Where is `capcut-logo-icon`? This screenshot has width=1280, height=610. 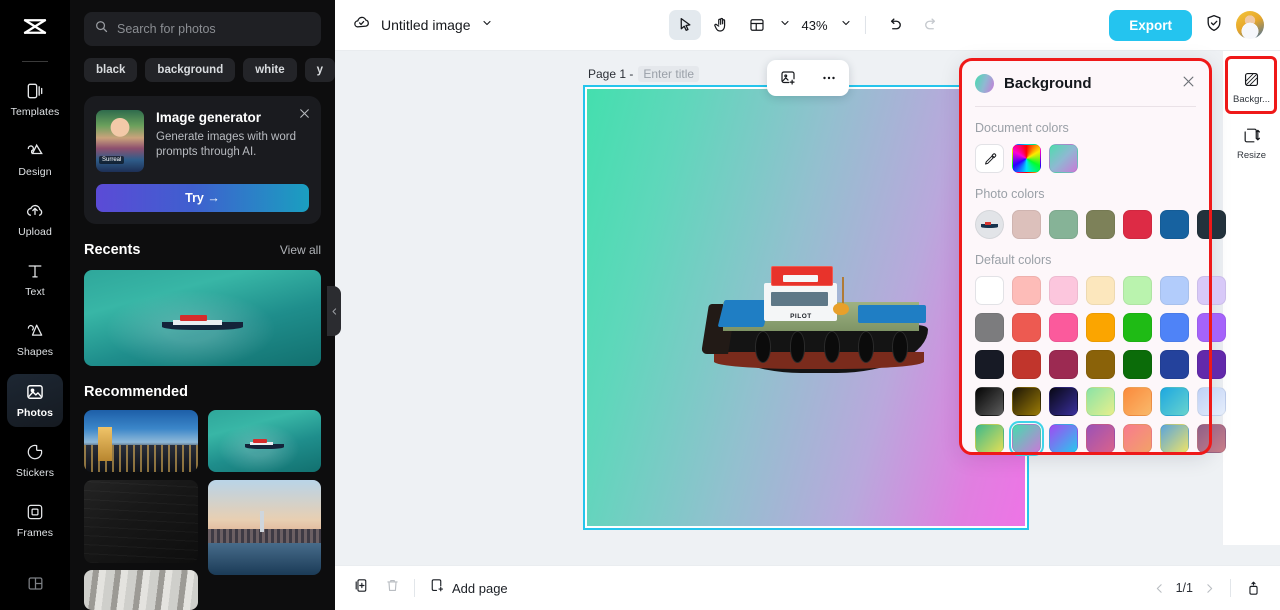
capcut-logo-icon is located at coordinates (35, 31).